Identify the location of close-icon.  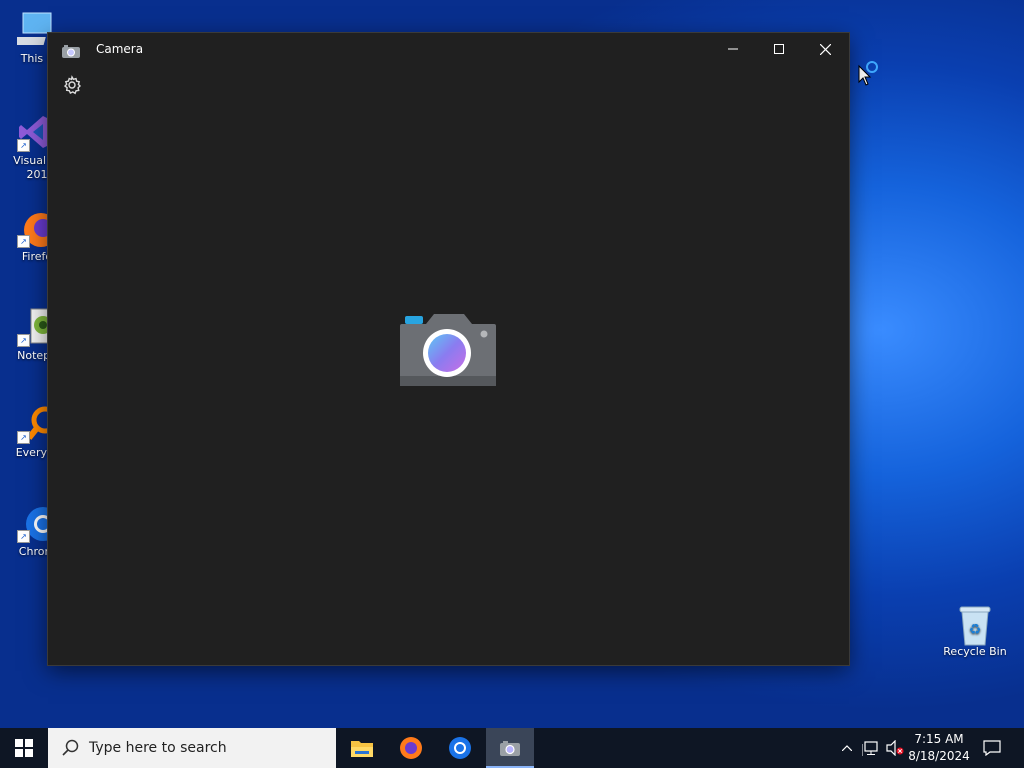
(825, 49).